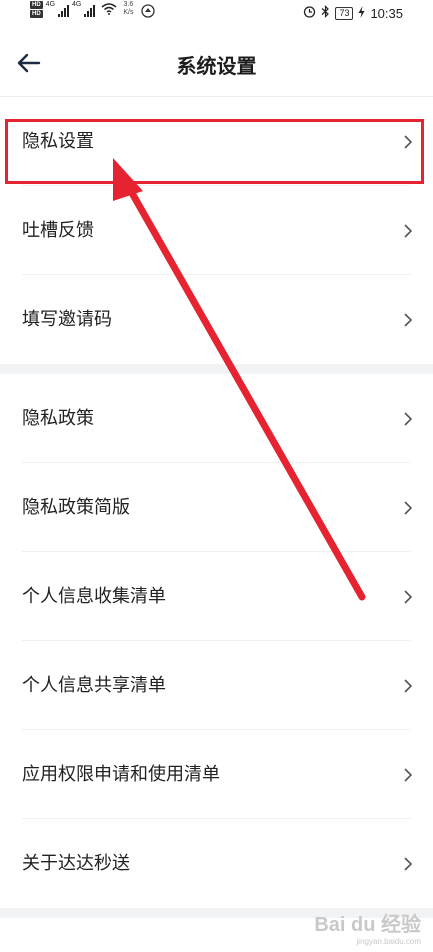 The height and width of the screenshot is (952, 433). Describe the element at coordinates (344, 13) in the screenshot. I see `battery-level: 73` at that location.